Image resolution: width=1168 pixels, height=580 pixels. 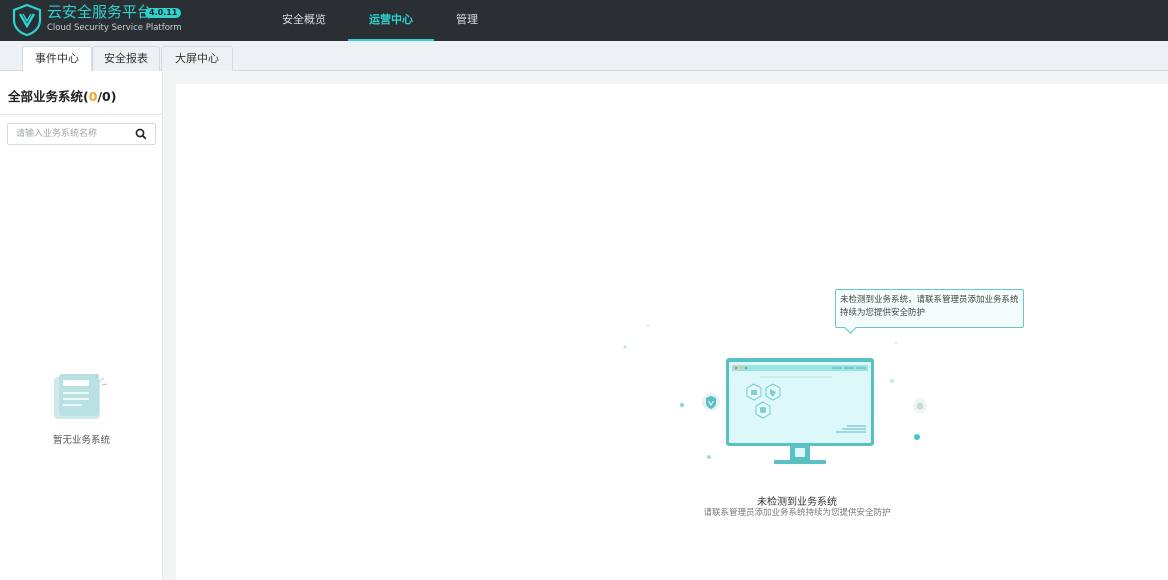 I want to click on version-badge: 4.0.11, so click(x=163, y=13).